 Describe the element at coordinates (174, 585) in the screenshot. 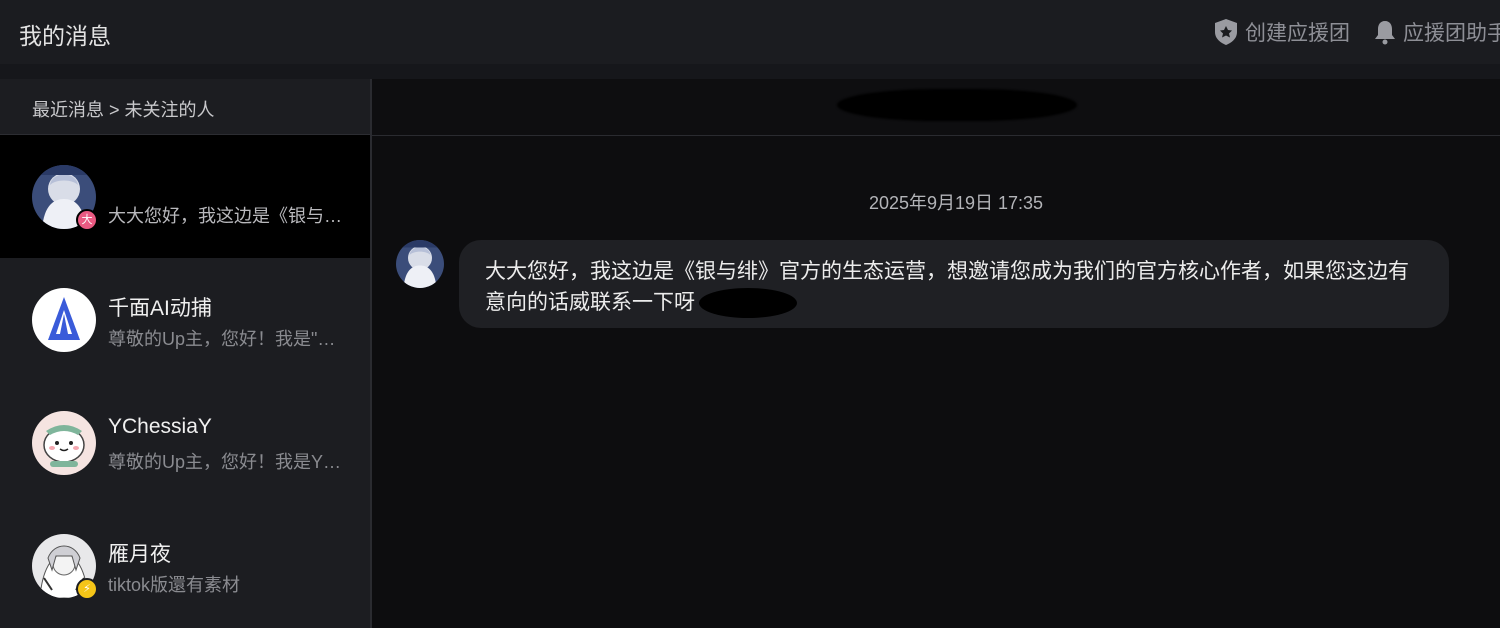

I see `conversation-preview: tiktok版還有素材` at that location.